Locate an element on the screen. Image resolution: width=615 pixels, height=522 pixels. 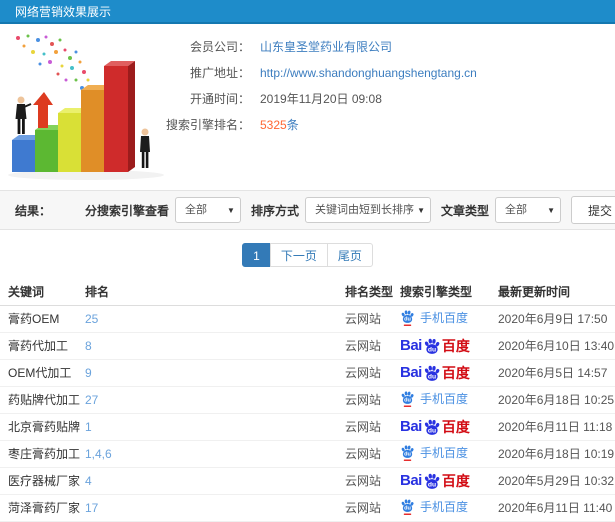
info-value: 山东皇圣堂药业有限公司 is located at coordinates (326, 47).